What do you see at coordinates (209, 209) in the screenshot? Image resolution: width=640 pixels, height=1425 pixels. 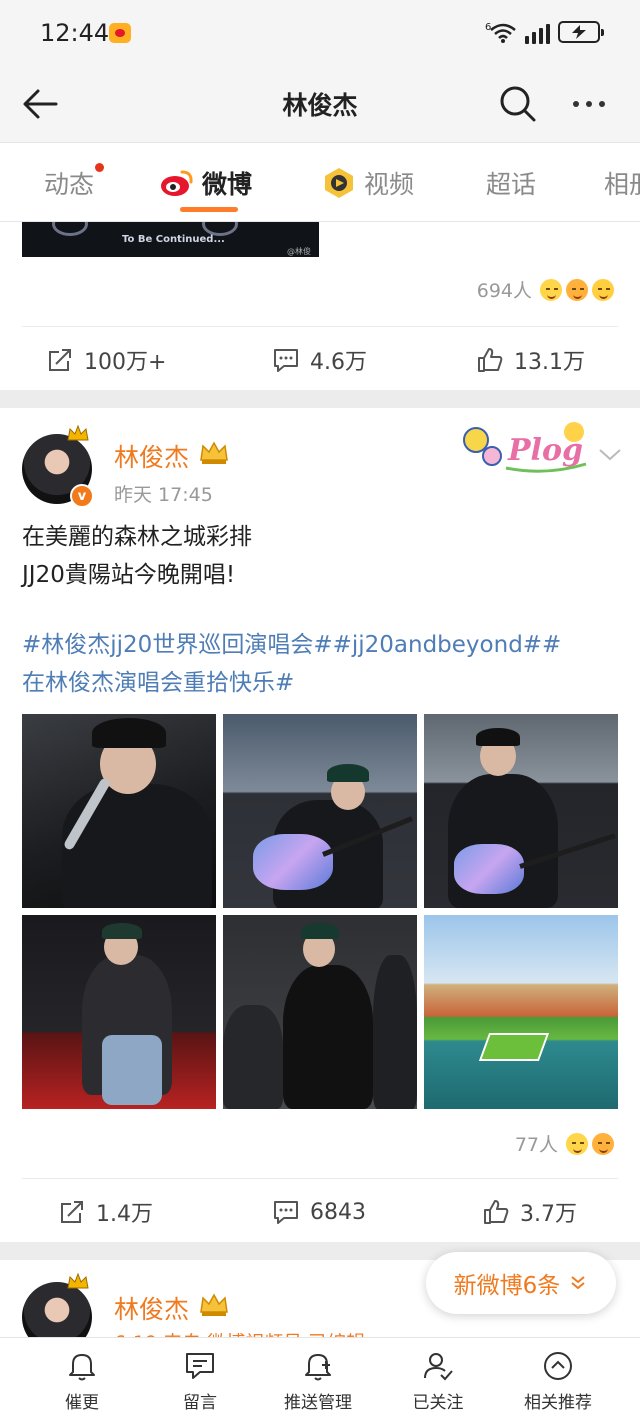 I see `active-tab-indicator` at bounding box center [209, 209].